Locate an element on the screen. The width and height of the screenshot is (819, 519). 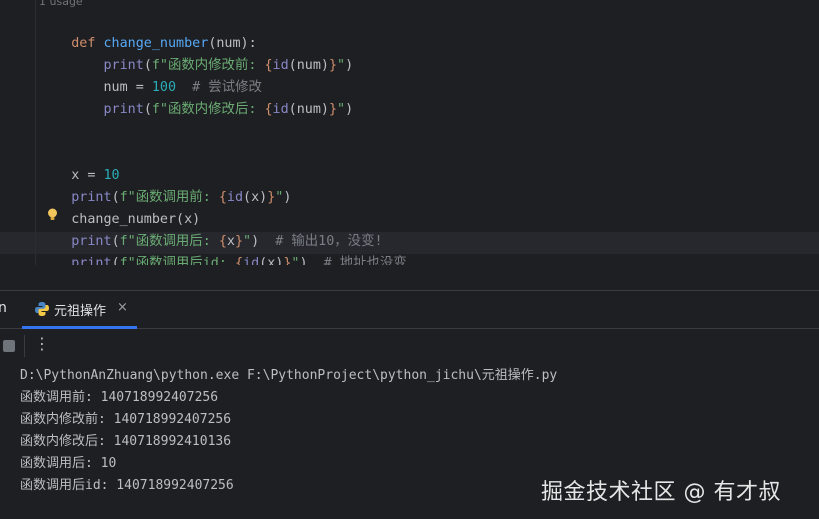
code-line-7: change_number(x) is located at coordinates (119, 207).